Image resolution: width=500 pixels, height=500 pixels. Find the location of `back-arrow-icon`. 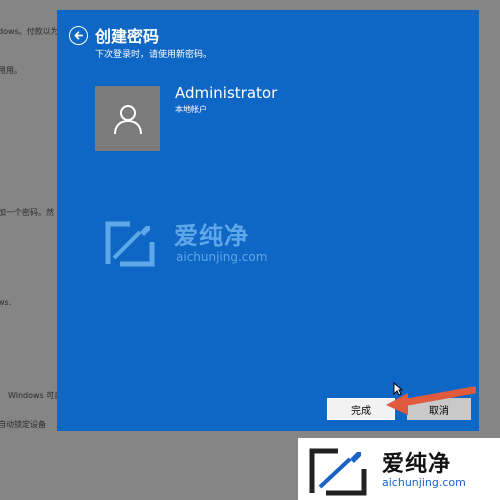

back-arrow-icon is located at coordinates (78, 35).